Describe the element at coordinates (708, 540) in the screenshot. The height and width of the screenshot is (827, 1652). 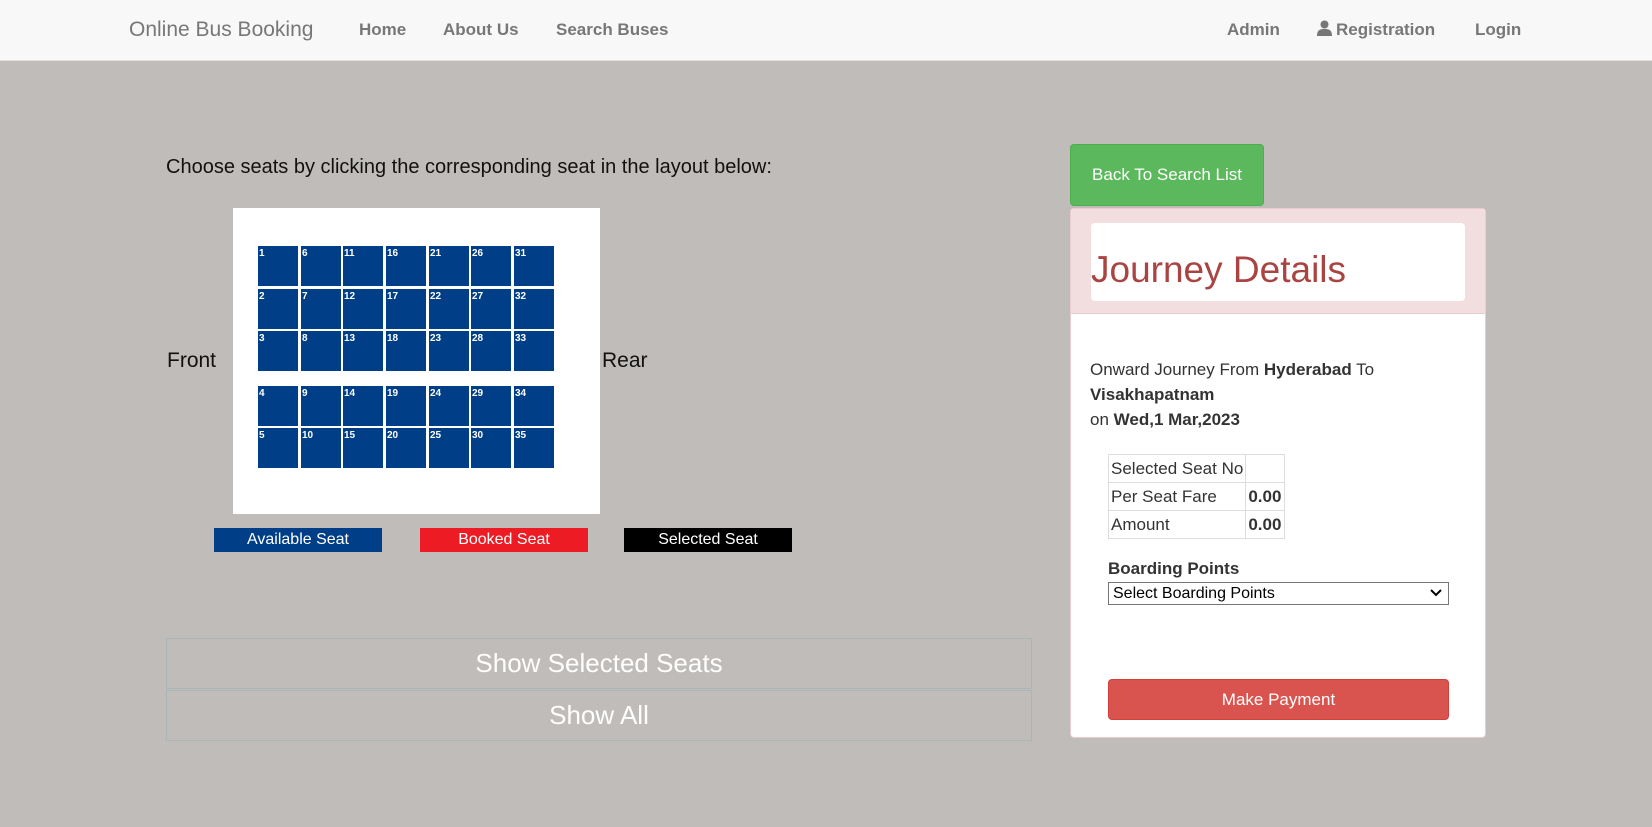
I see `legend-selected-seat: Selected Seat` at that location.